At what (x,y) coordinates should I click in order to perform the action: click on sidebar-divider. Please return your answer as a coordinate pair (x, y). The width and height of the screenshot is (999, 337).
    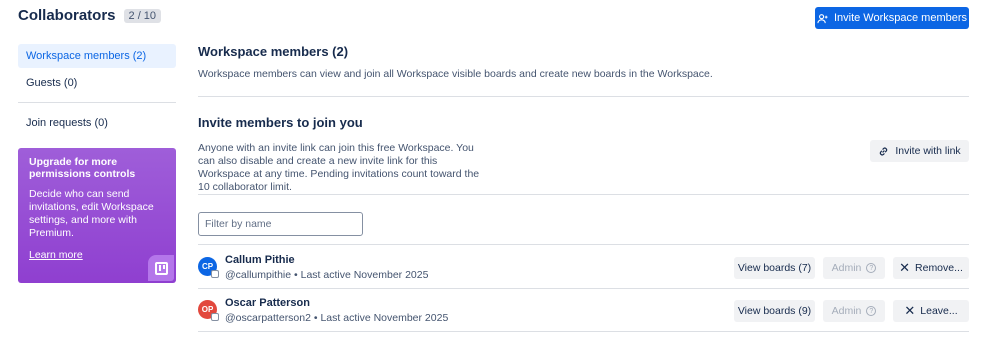
    Looking at the image, I should click on (97, 102).